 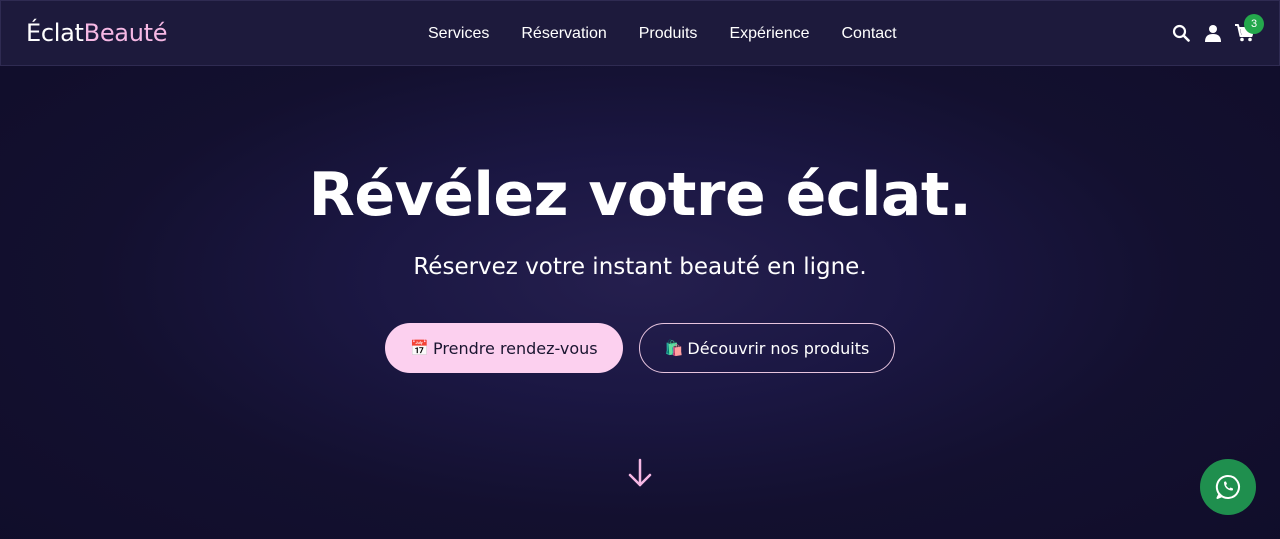 I want to click on brand-name-part1: Éclat, so click(x=55, y=33).